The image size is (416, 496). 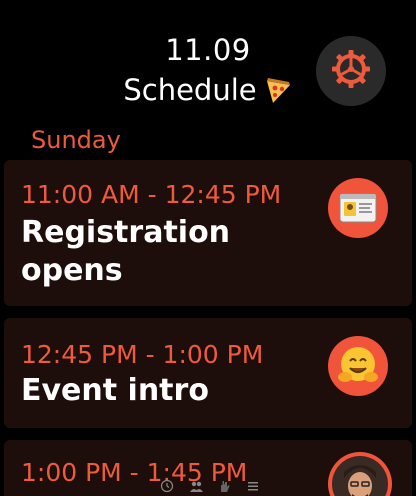 What do you see at coordinates (151, 194) in the screenshot?
I see `event-time-range: 11:00 AM - 12:45 PM` at bounding box center [151, 194].